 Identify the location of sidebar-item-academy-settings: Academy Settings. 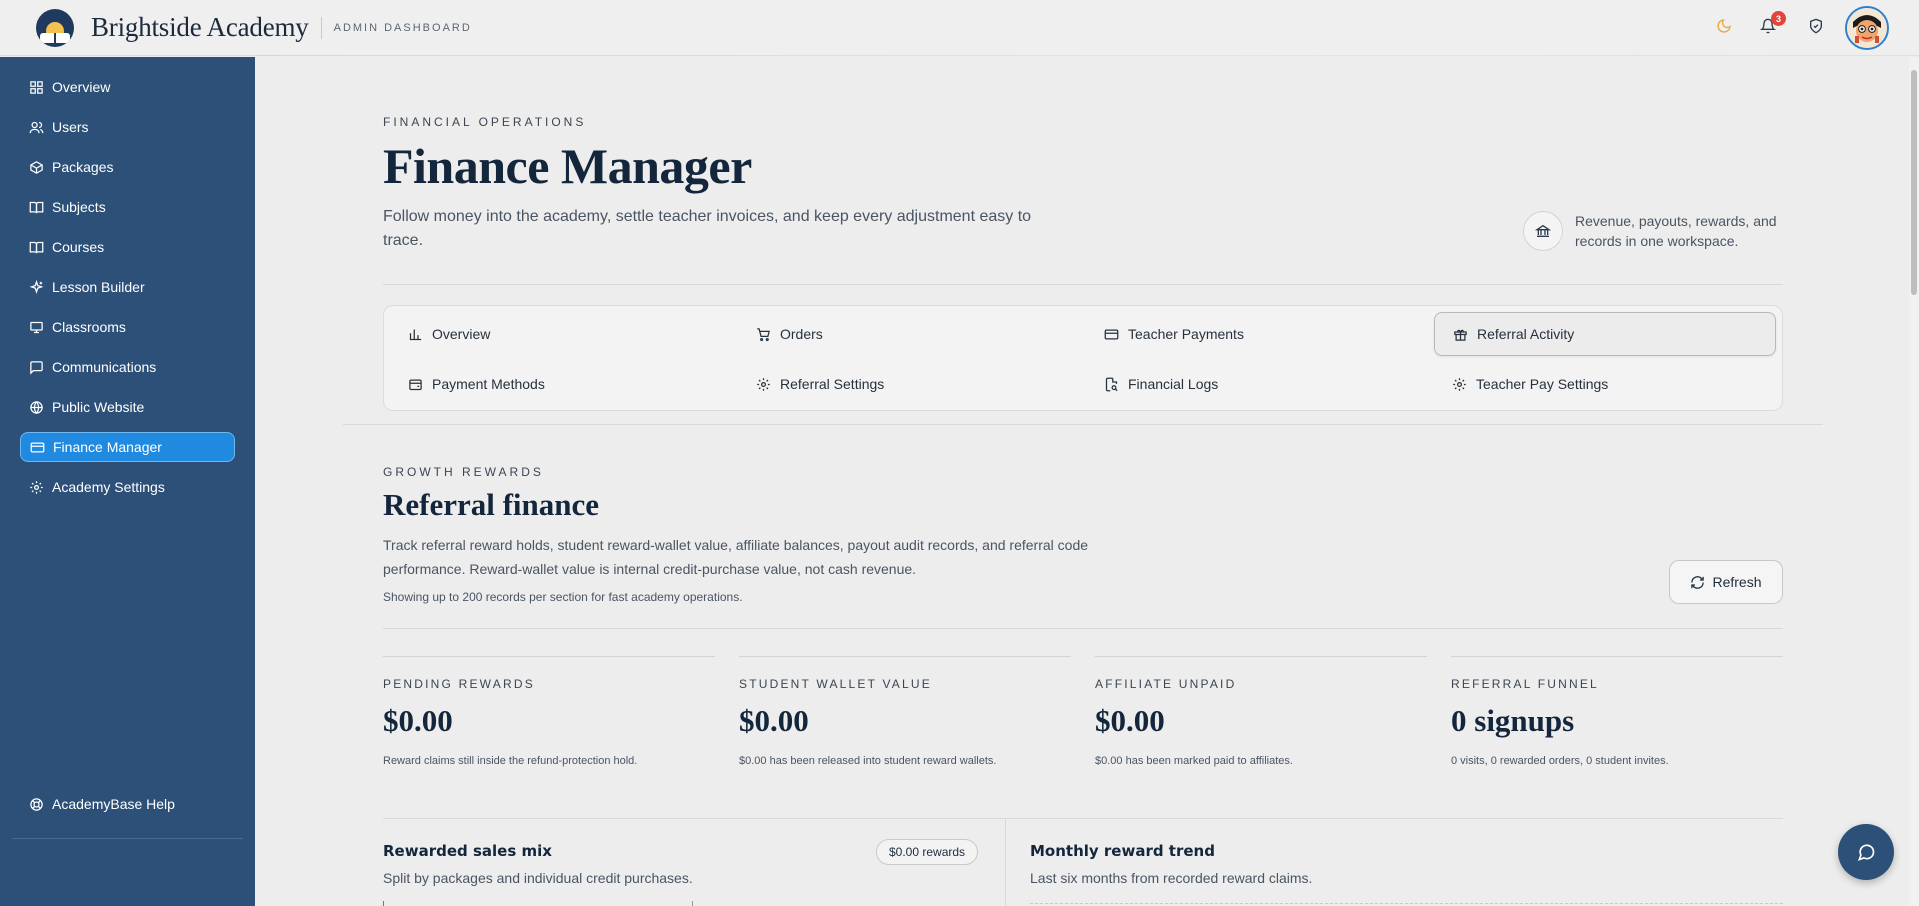
(127, 487).